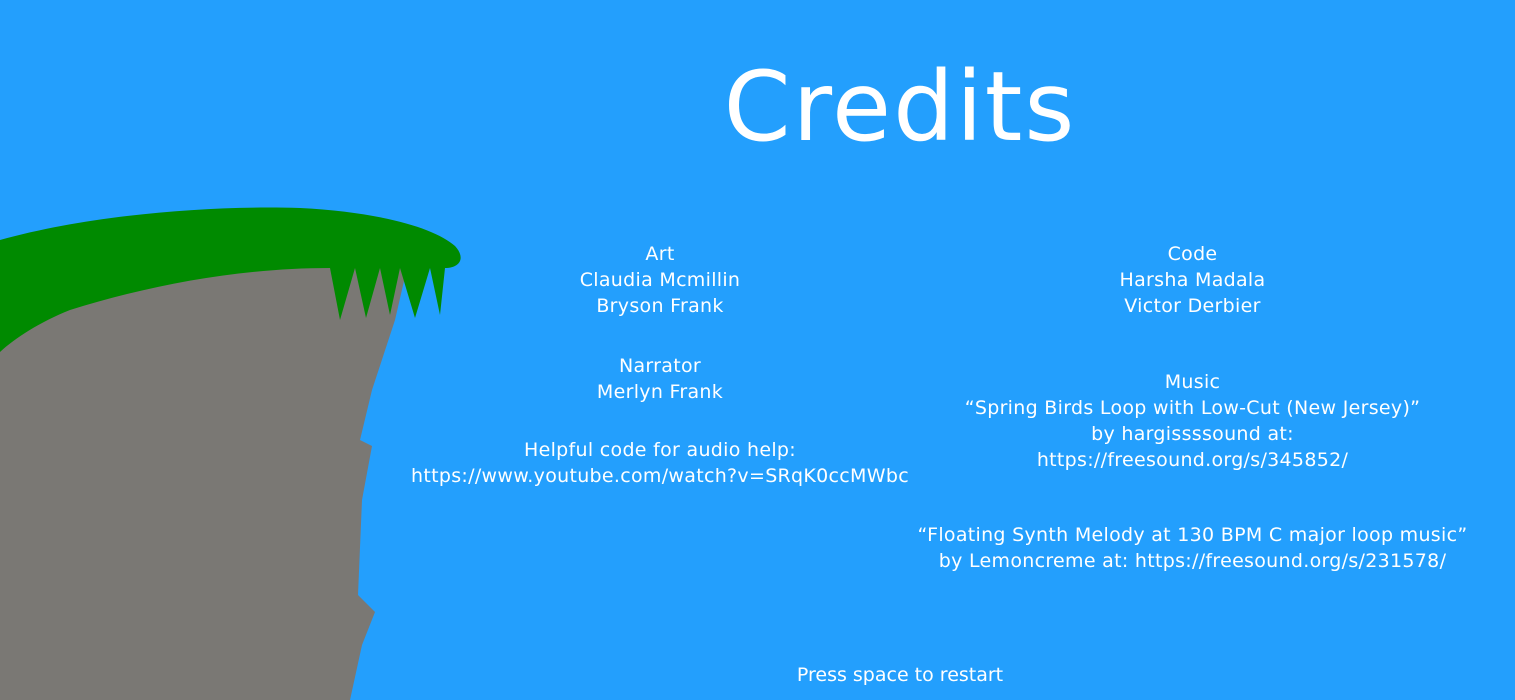 Image resolution: width=1515 pixels, height=700 pixels. What do you see at coordinates (1192, 460) in the screenshot?
I see `music-track-line: https://freesound.org/s/345852/` at bounding box center [1192, 460].